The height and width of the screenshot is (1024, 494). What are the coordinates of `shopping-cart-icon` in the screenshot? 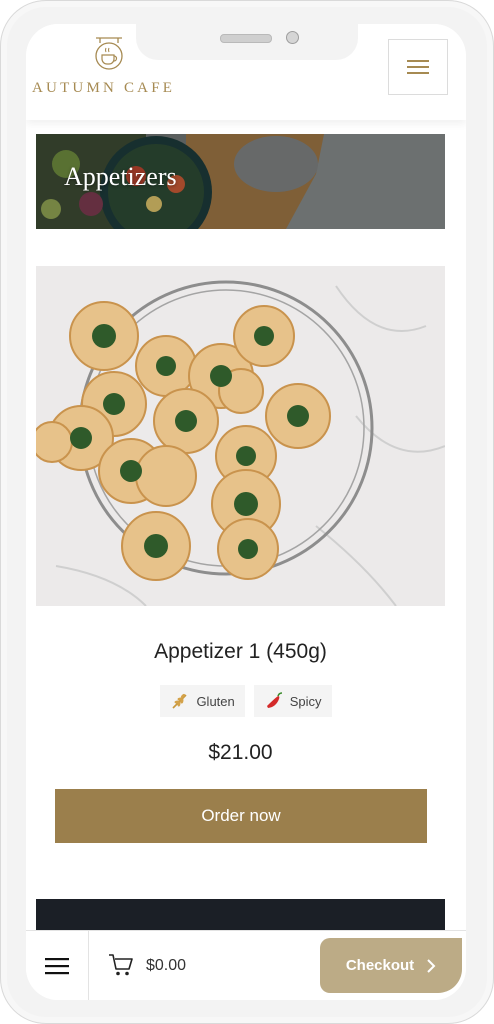 It's located at (121, 965).